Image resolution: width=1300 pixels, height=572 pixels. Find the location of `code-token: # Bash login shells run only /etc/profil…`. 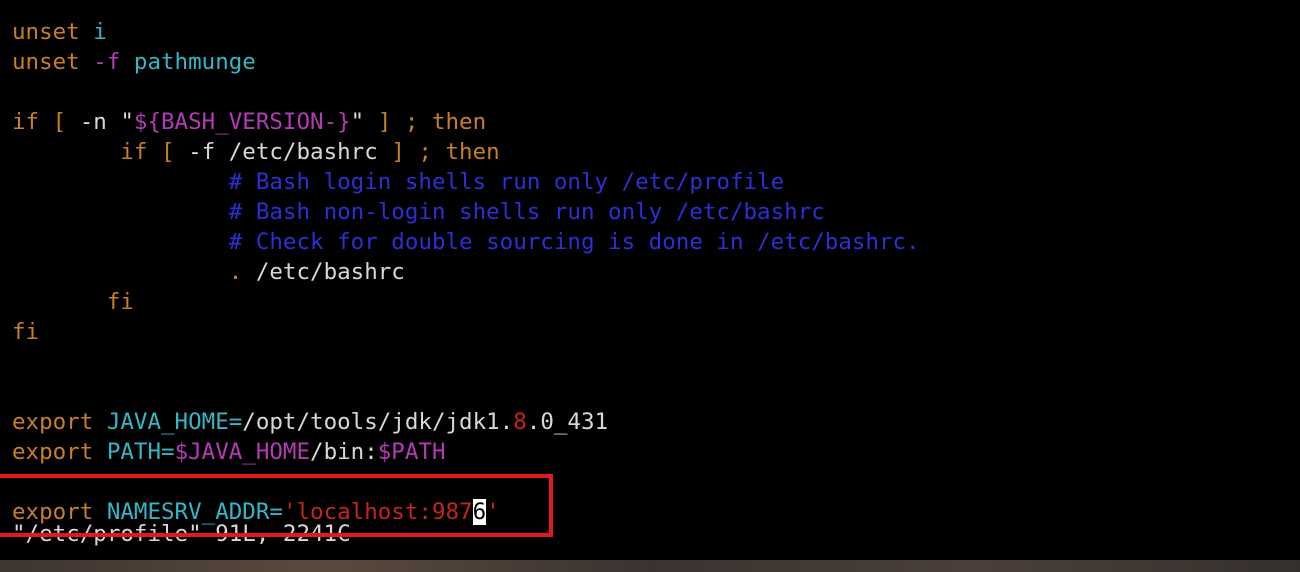

code-token: # Bash login shells run only /etc/profil… is located at coordinates (506, 182).